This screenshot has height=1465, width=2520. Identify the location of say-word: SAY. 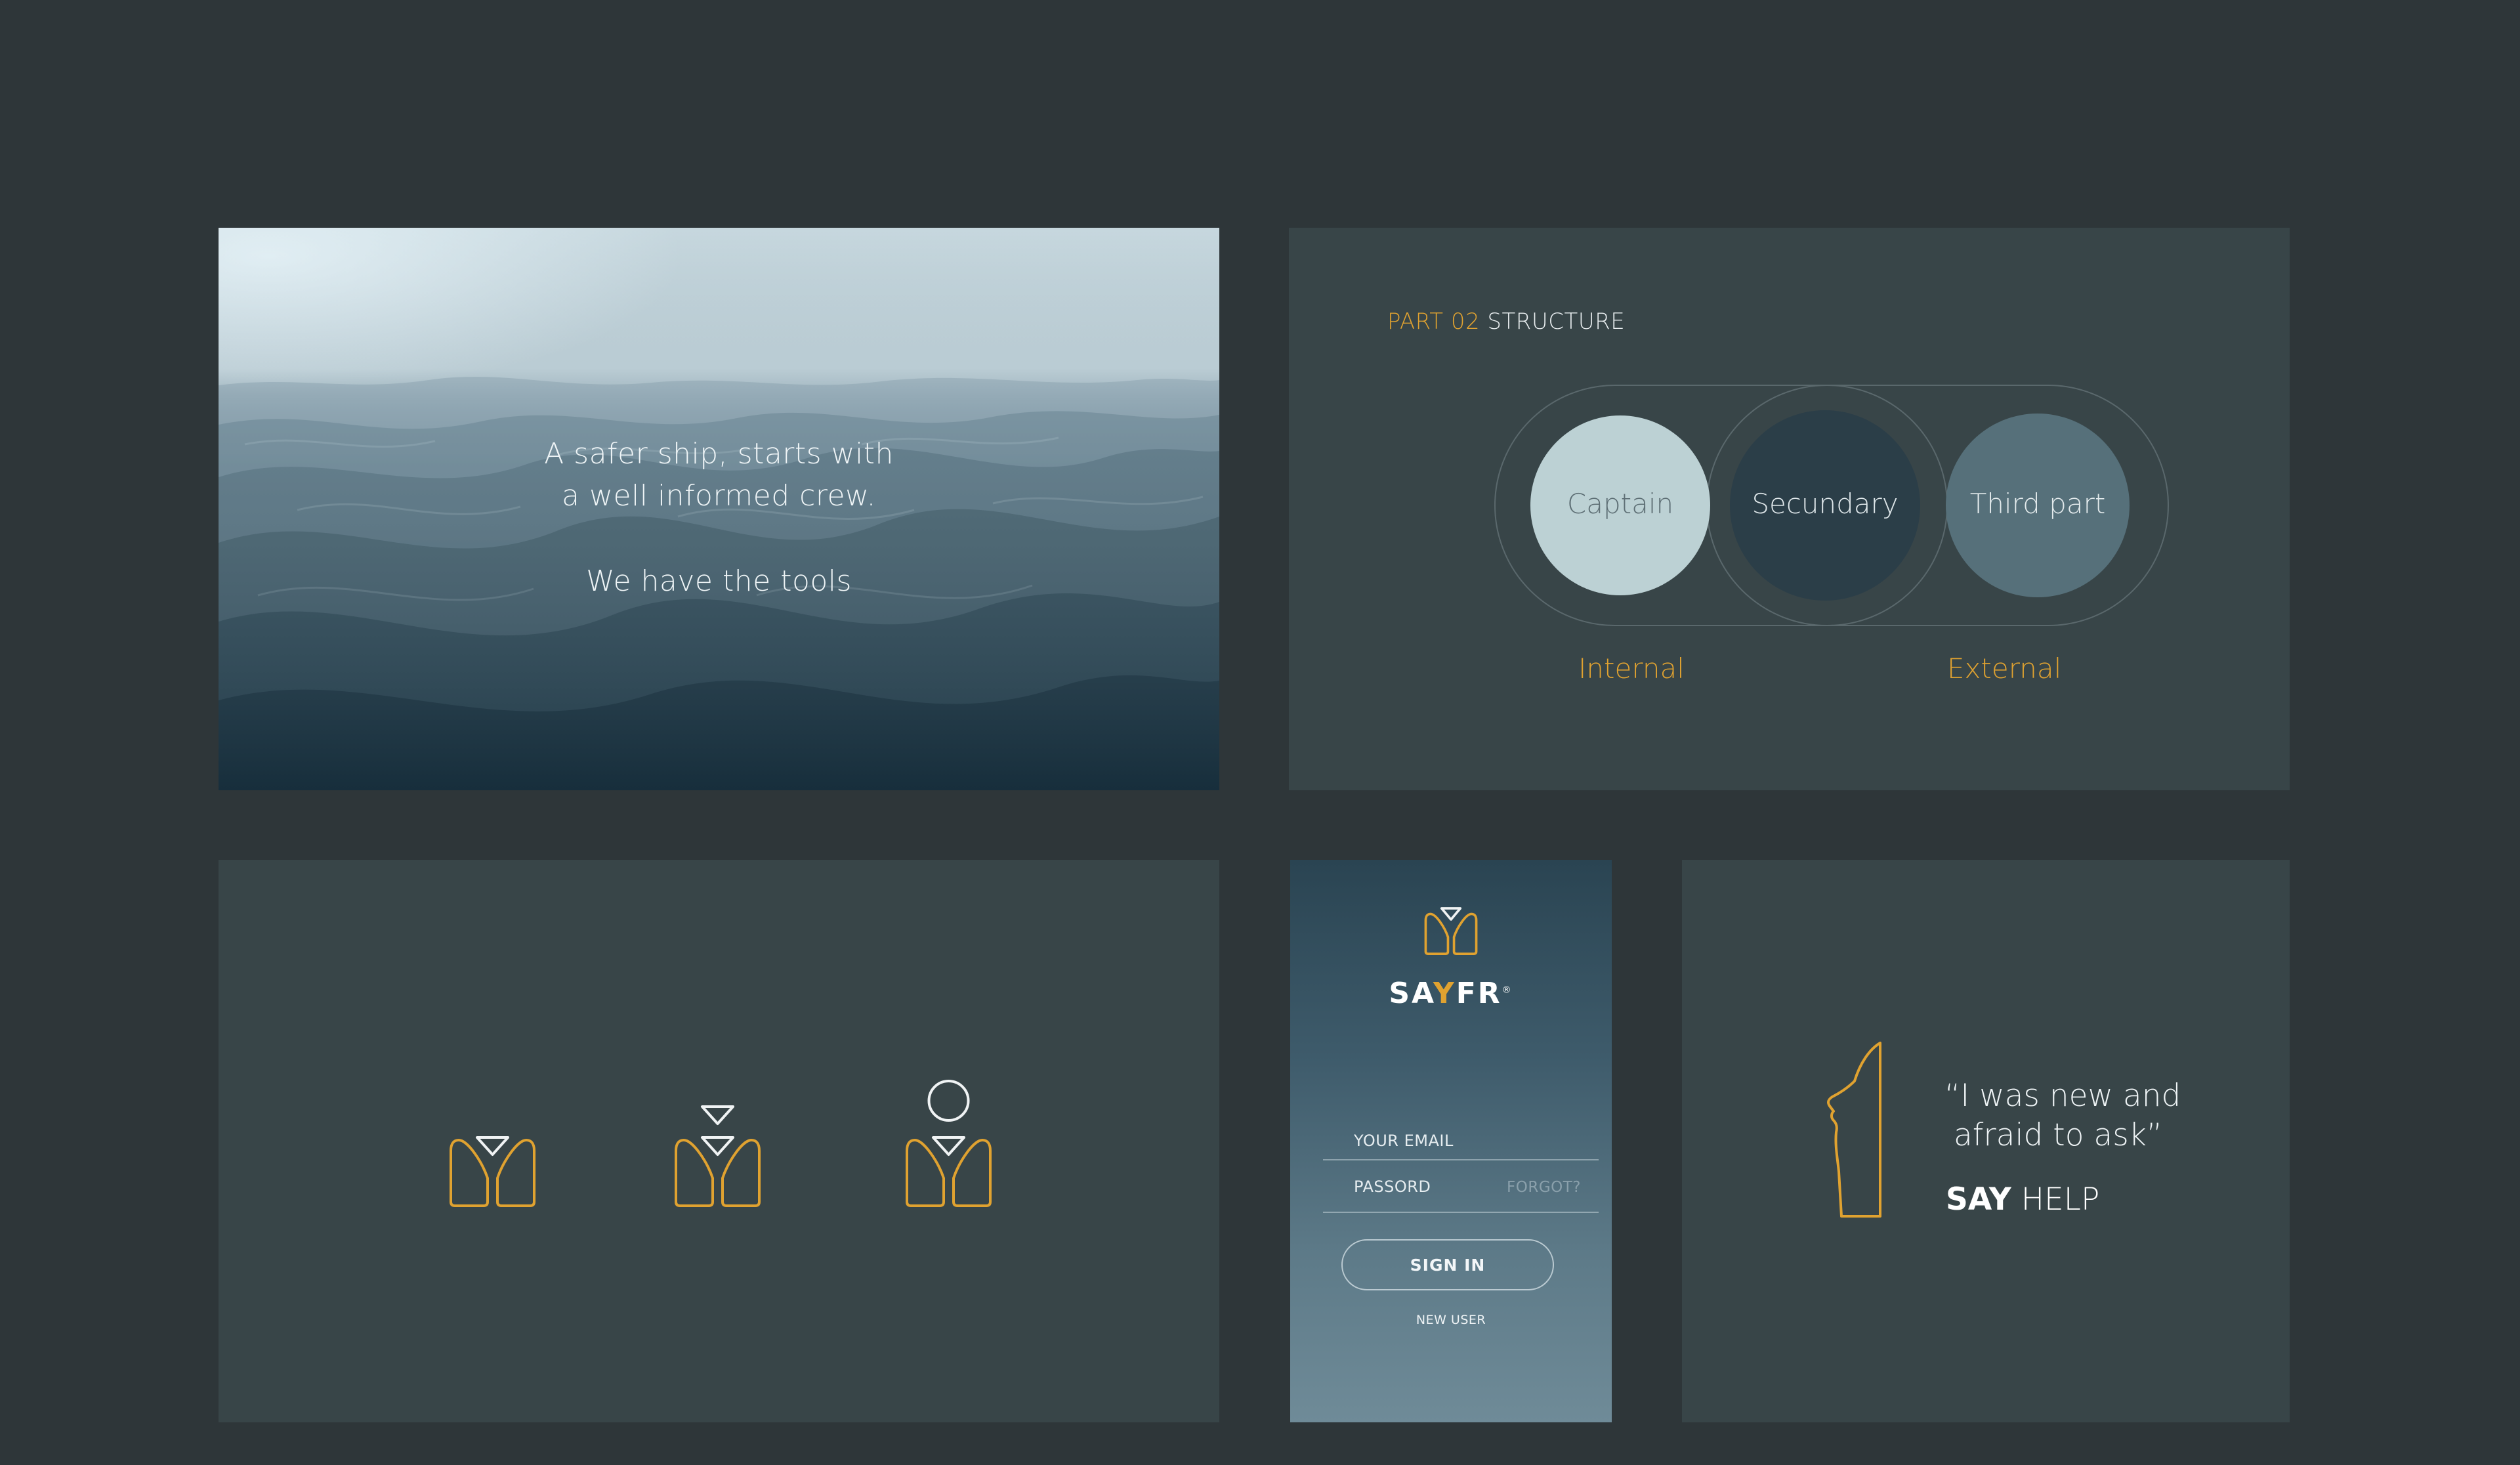
(1978, 1199).